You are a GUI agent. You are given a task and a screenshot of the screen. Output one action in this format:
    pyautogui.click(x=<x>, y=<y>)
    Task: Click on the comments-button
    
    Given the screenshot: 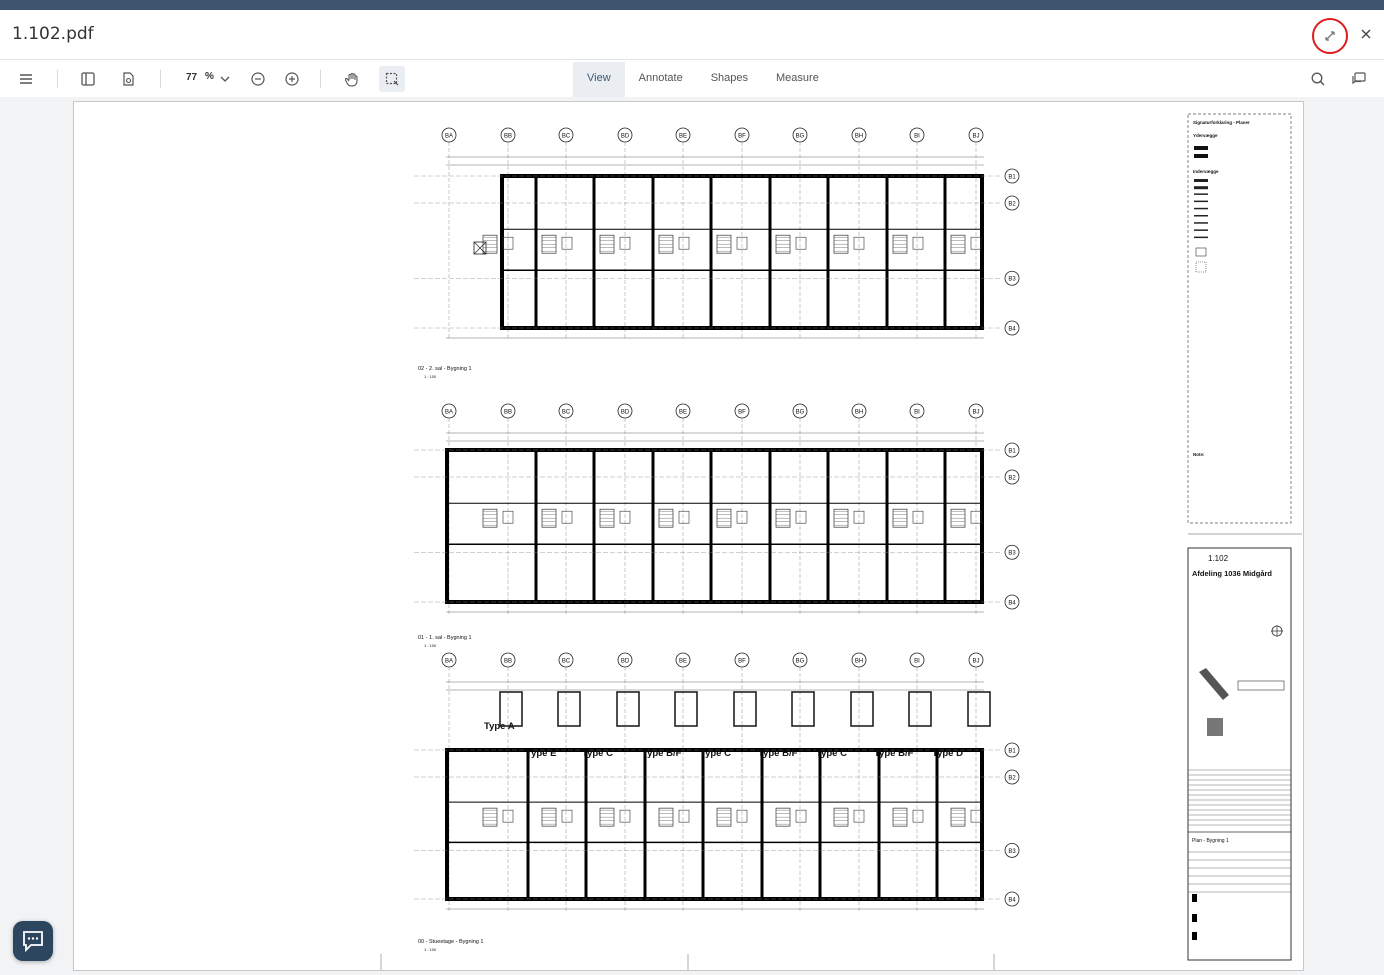 What is the action you would take?
    pyautogui.click(x=1358, y=79)
    